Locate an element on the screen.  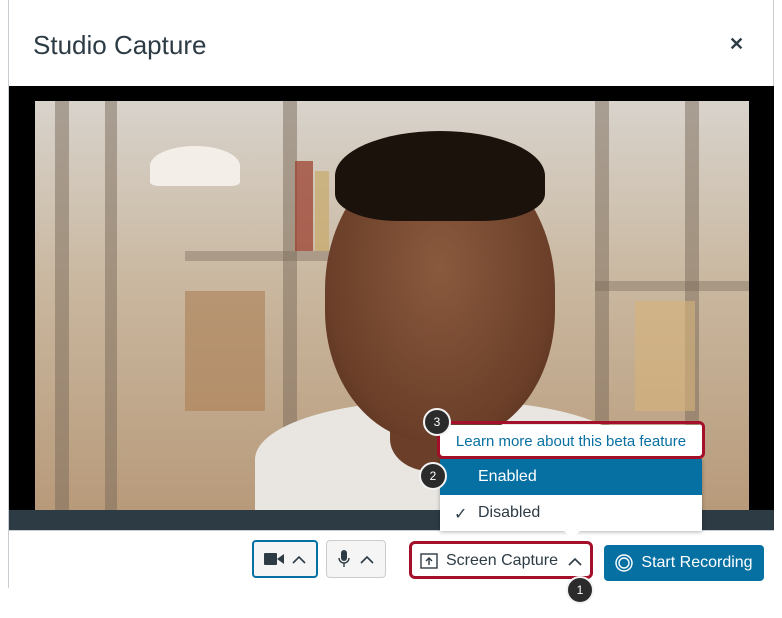
capture-toolbar: Screen Capture Start Recording is located at coordinates (391, 559).